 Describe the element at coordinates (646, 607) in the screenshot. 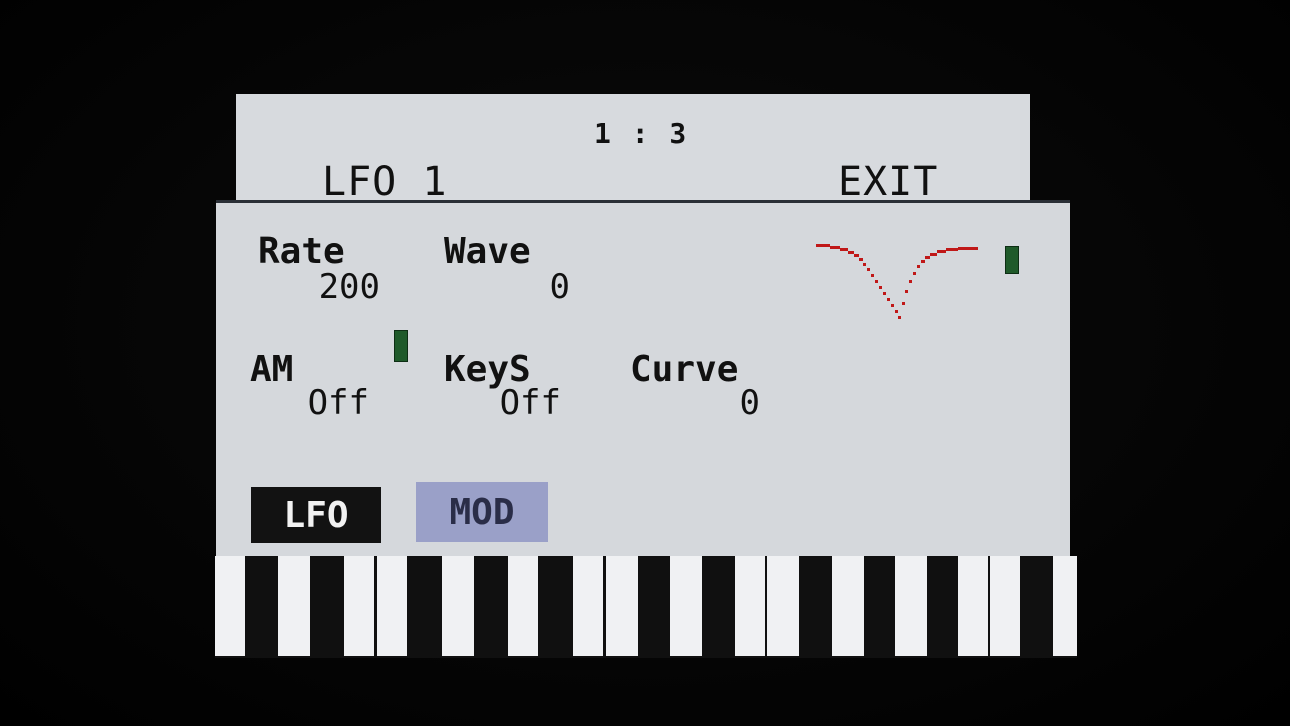

I see `piano-keyboard` at that location.